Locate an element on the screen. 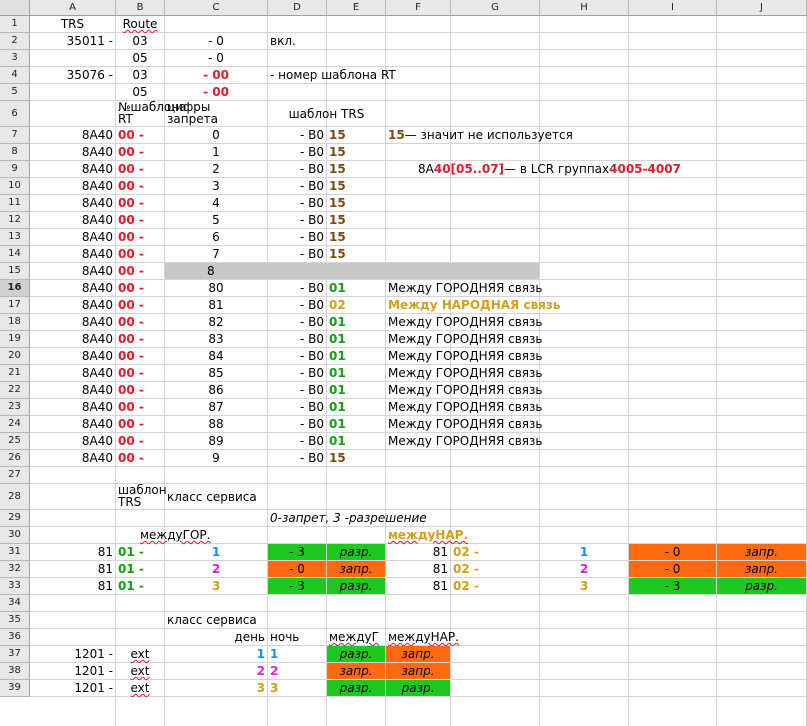  cell-d33: - 3 is located at coordinates (297, 586).